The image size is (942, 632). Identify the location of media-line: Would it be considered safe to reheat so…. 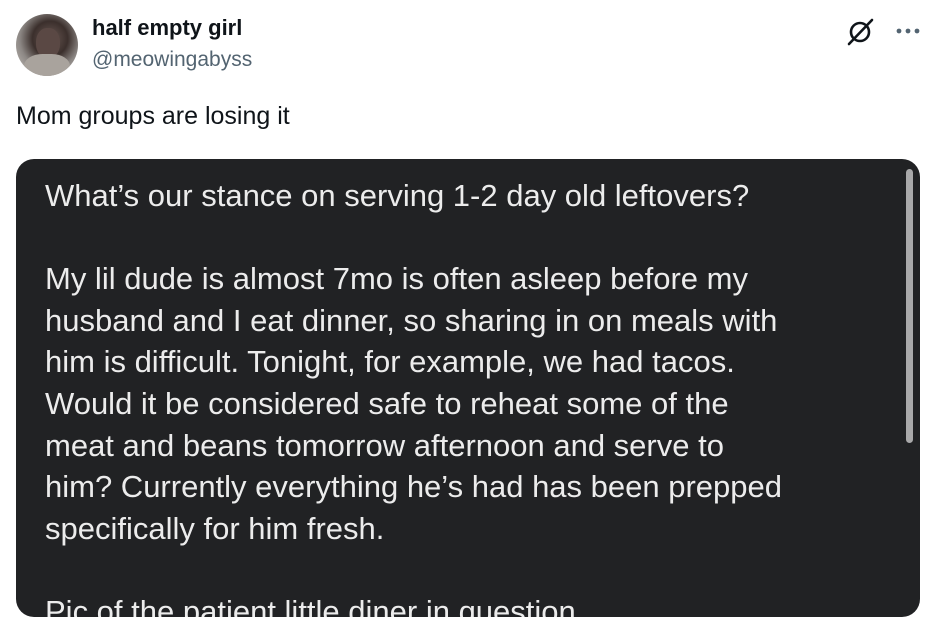
(387, 403).